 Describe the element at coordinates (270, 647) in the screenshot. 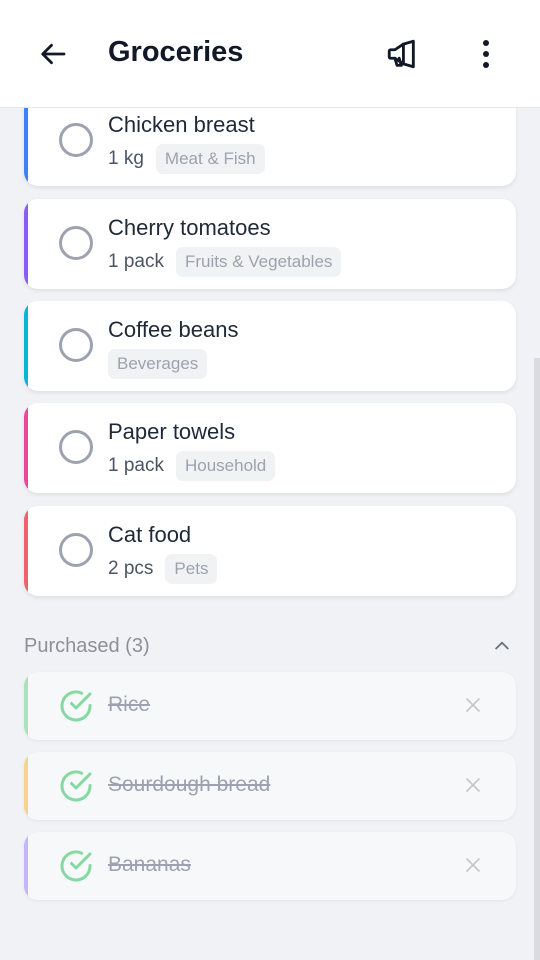

I see `purchased-section-header: Purchased (3)` at that location.